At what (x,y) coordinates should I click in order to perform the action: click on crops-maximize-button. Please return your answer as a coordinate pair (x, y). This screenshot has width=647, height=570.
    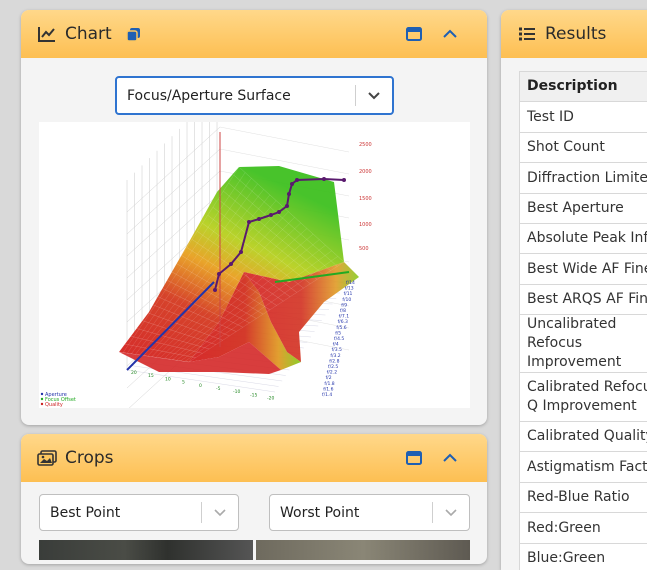
    Looking at the image, I should click on (414, 458).